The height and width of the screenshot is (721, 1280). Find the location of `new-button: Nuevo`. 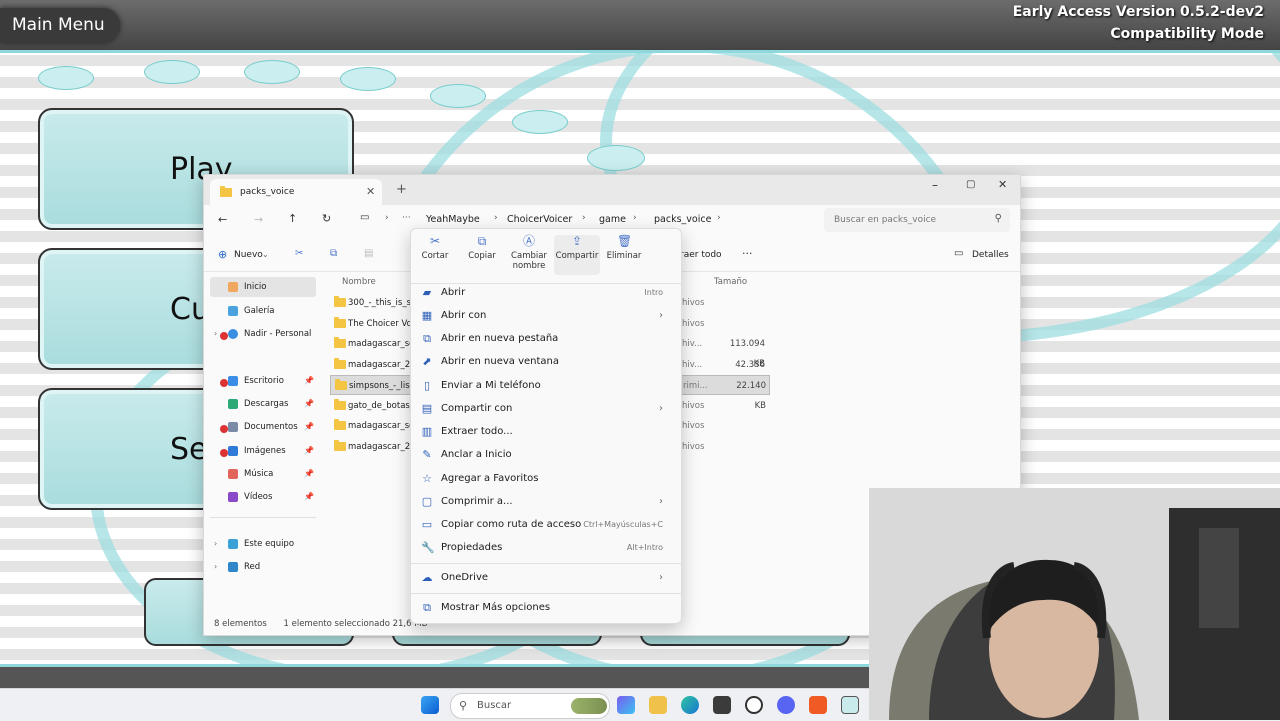

new-button: Nuevo is located at coordinates (248, 255).